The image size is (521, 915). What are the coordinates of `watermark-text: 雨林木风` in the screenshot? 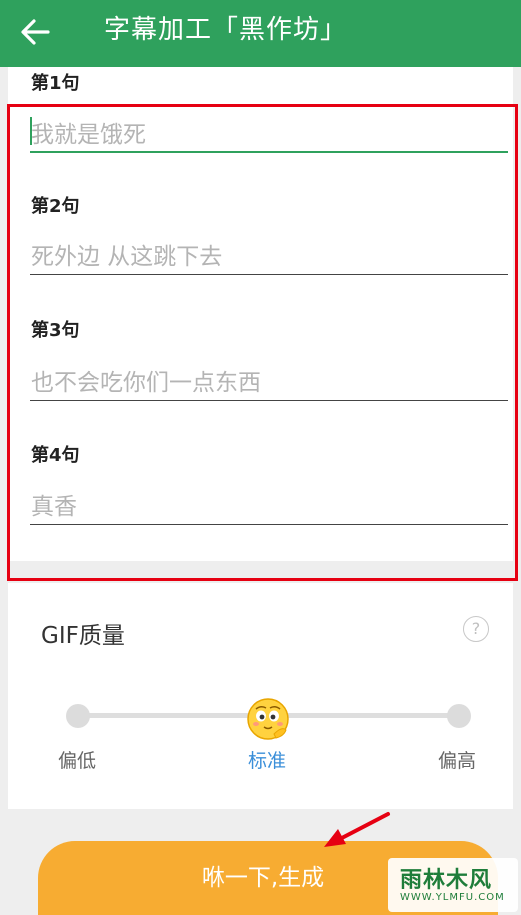 It's located at (446, 880).